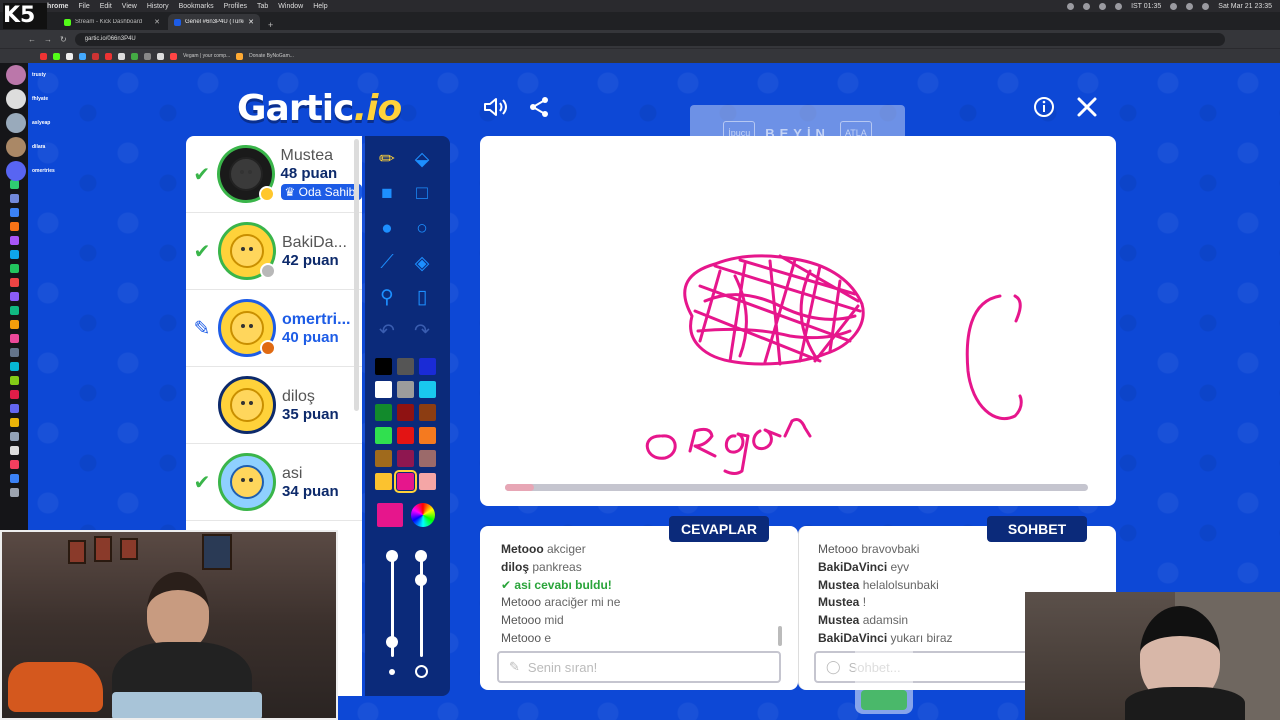 The image size is (1280, 720). What do you see at coordinates (290, 6) in the screenshot?
I see `menu-window: Window` at bounding box center [290, 6].